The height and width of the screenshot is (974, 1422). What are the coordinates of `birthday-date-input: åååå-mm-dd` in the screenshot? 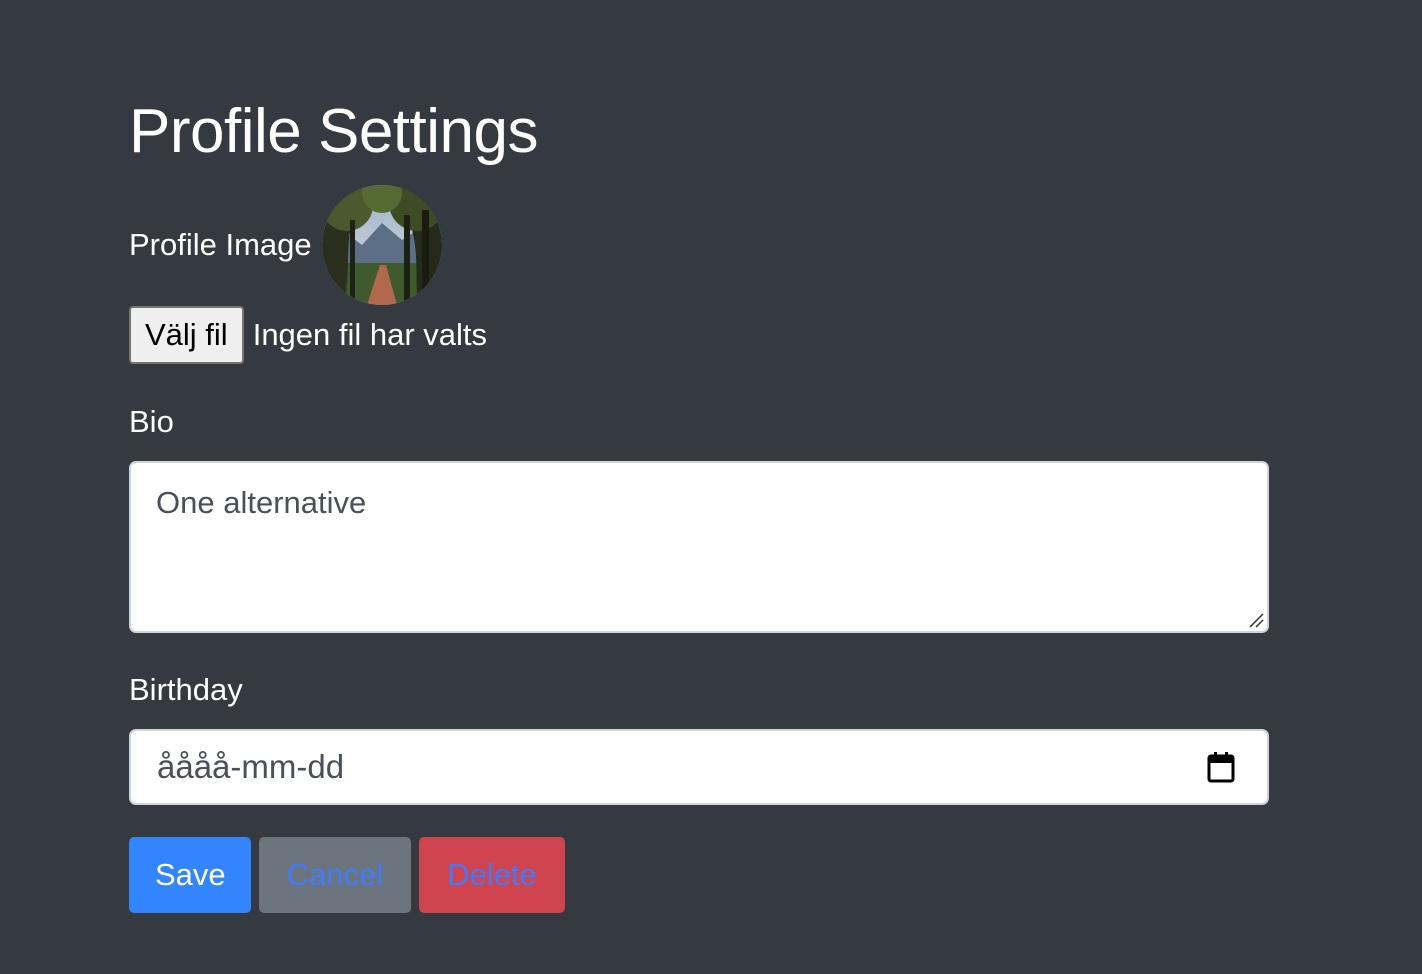 It's located at (699, 767).